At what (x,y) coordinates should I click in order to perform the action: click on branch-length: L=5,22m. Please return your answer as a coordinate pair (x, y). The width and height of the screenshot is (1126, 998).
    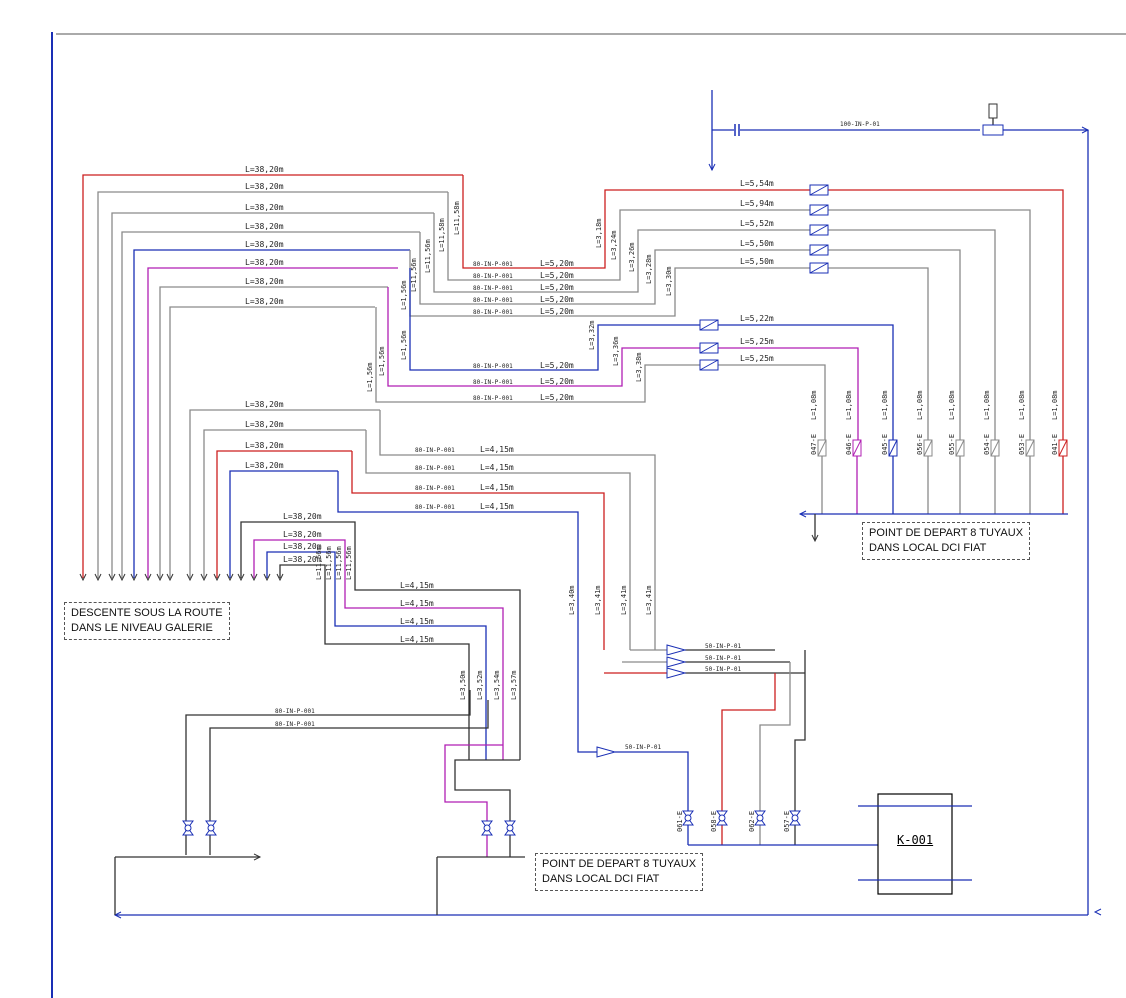
    Looking at the image, I should click on (757, 318).